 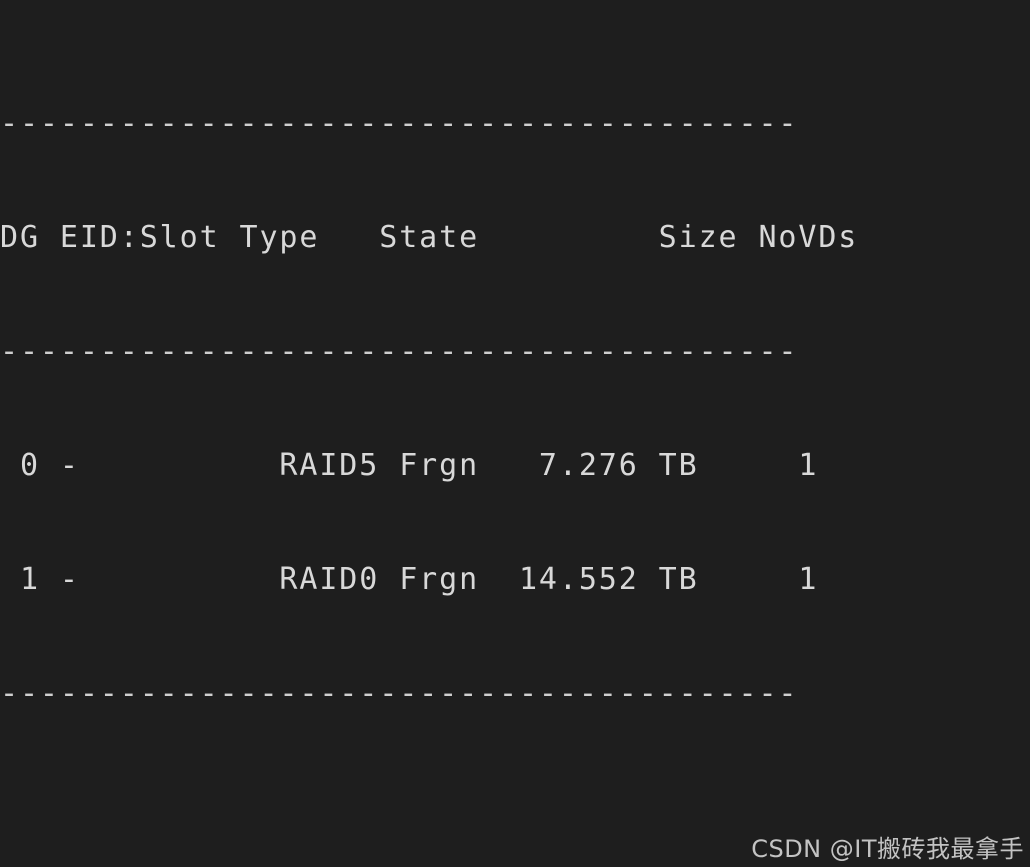 What do you see at coordinates (399, 123) in the screenshot?
I see `dg-table-top-rule: ----------------------------------------` at bounding box center [399, 123].